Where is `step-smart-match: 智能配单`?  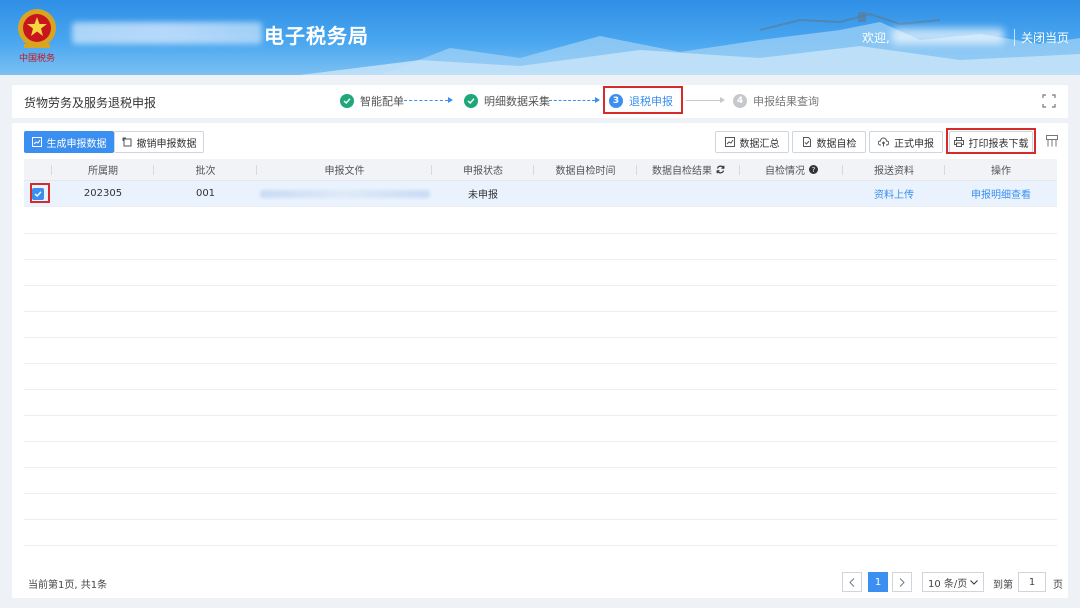
step-smart-match: 智能配单 is located at coordinates (372, 101).